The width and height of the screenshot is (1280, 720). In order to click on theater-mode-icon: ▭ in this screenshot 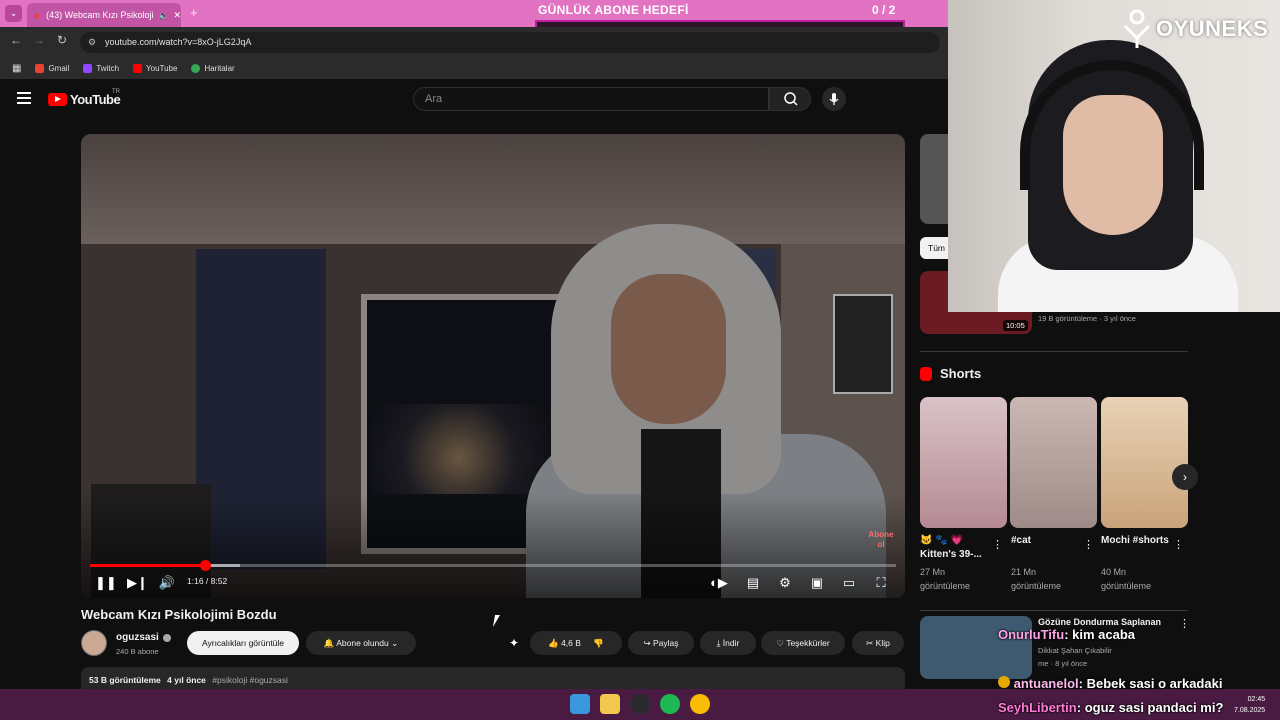, I will do `click(849, 583)`.